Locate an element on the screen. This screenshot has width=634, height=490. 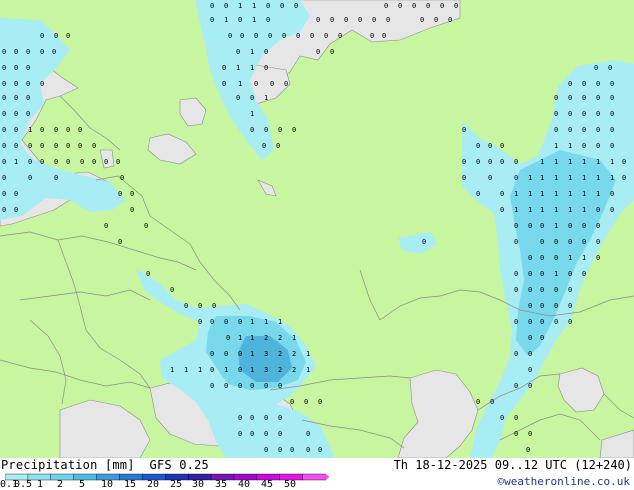
colorbar-tick-label: 2 is located at coordinates (60, 484).